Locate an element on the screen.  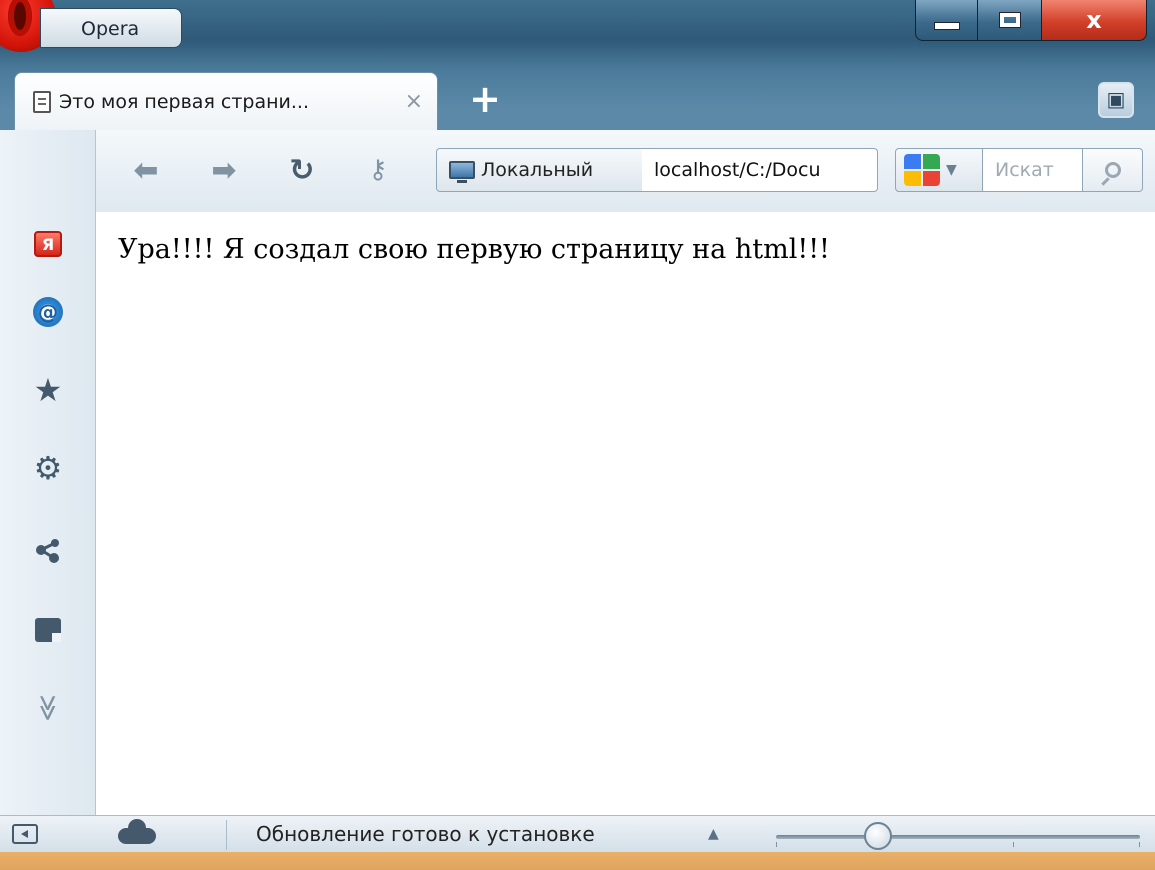
opera-unite-cloud-icon is located at coordinates (137, 831).